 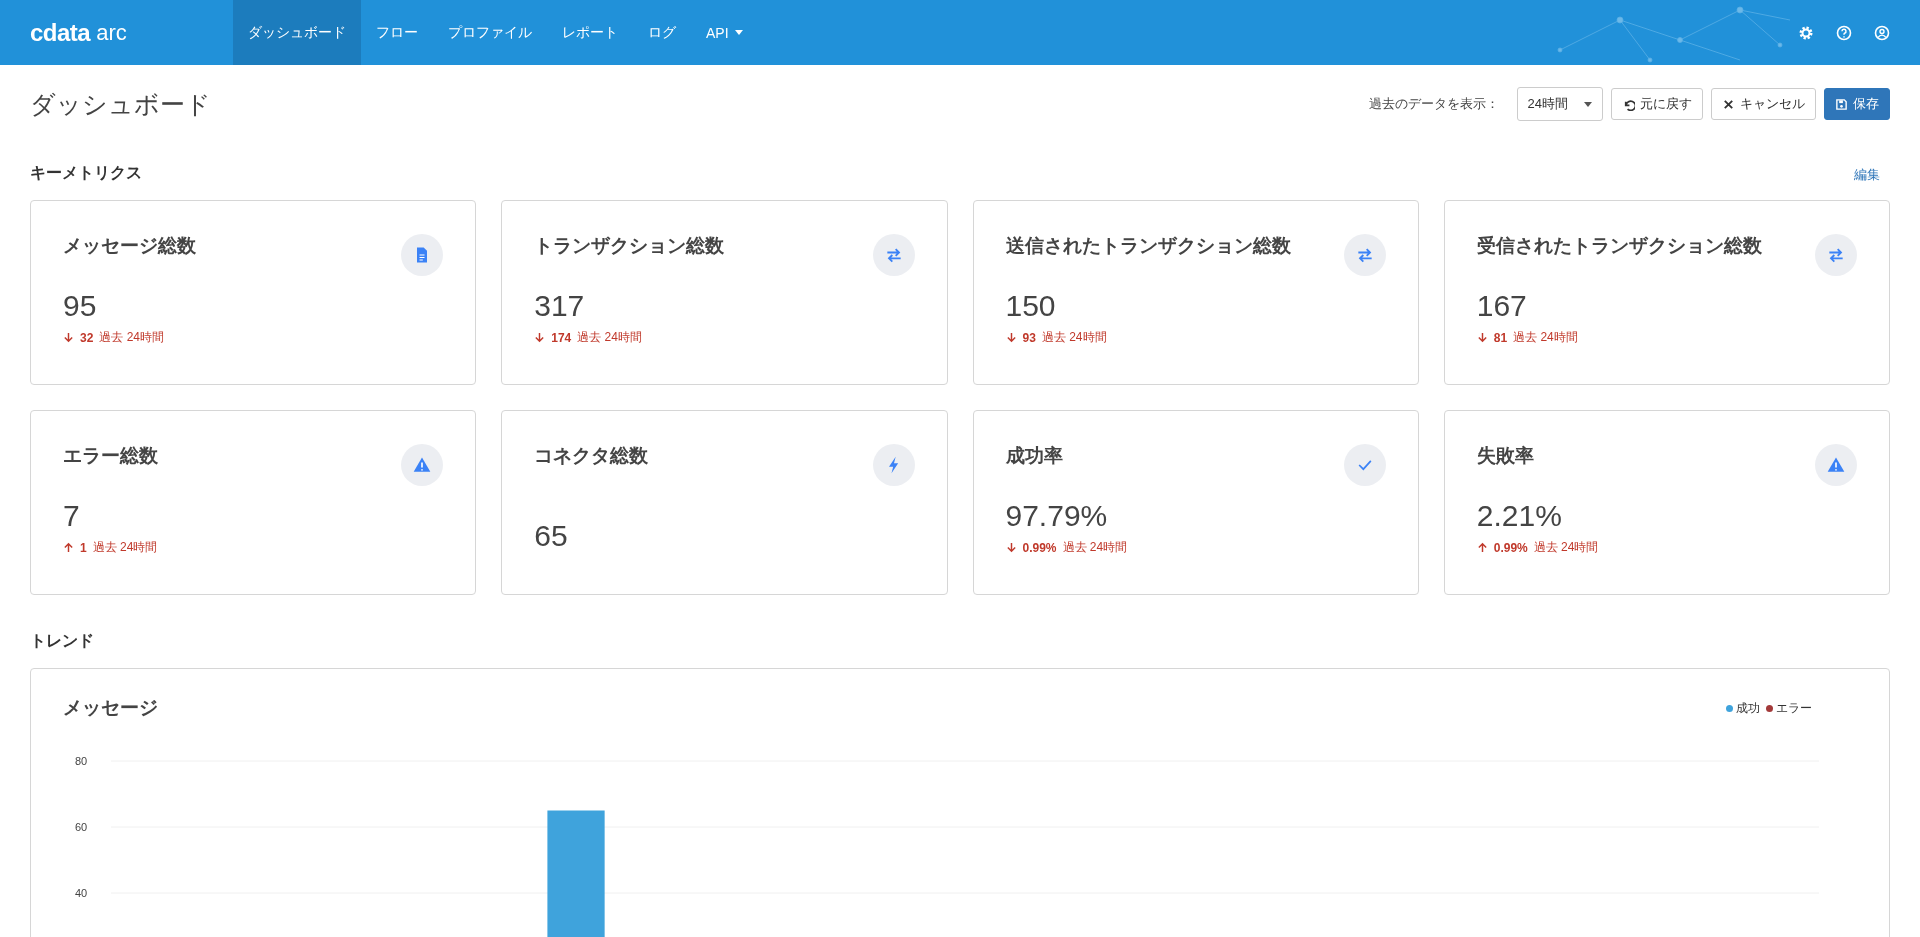 What do you see at coordinates (110, 708) in the screenshot?
I see `chart-title: メッセージ` at bounding box center [110, 708].